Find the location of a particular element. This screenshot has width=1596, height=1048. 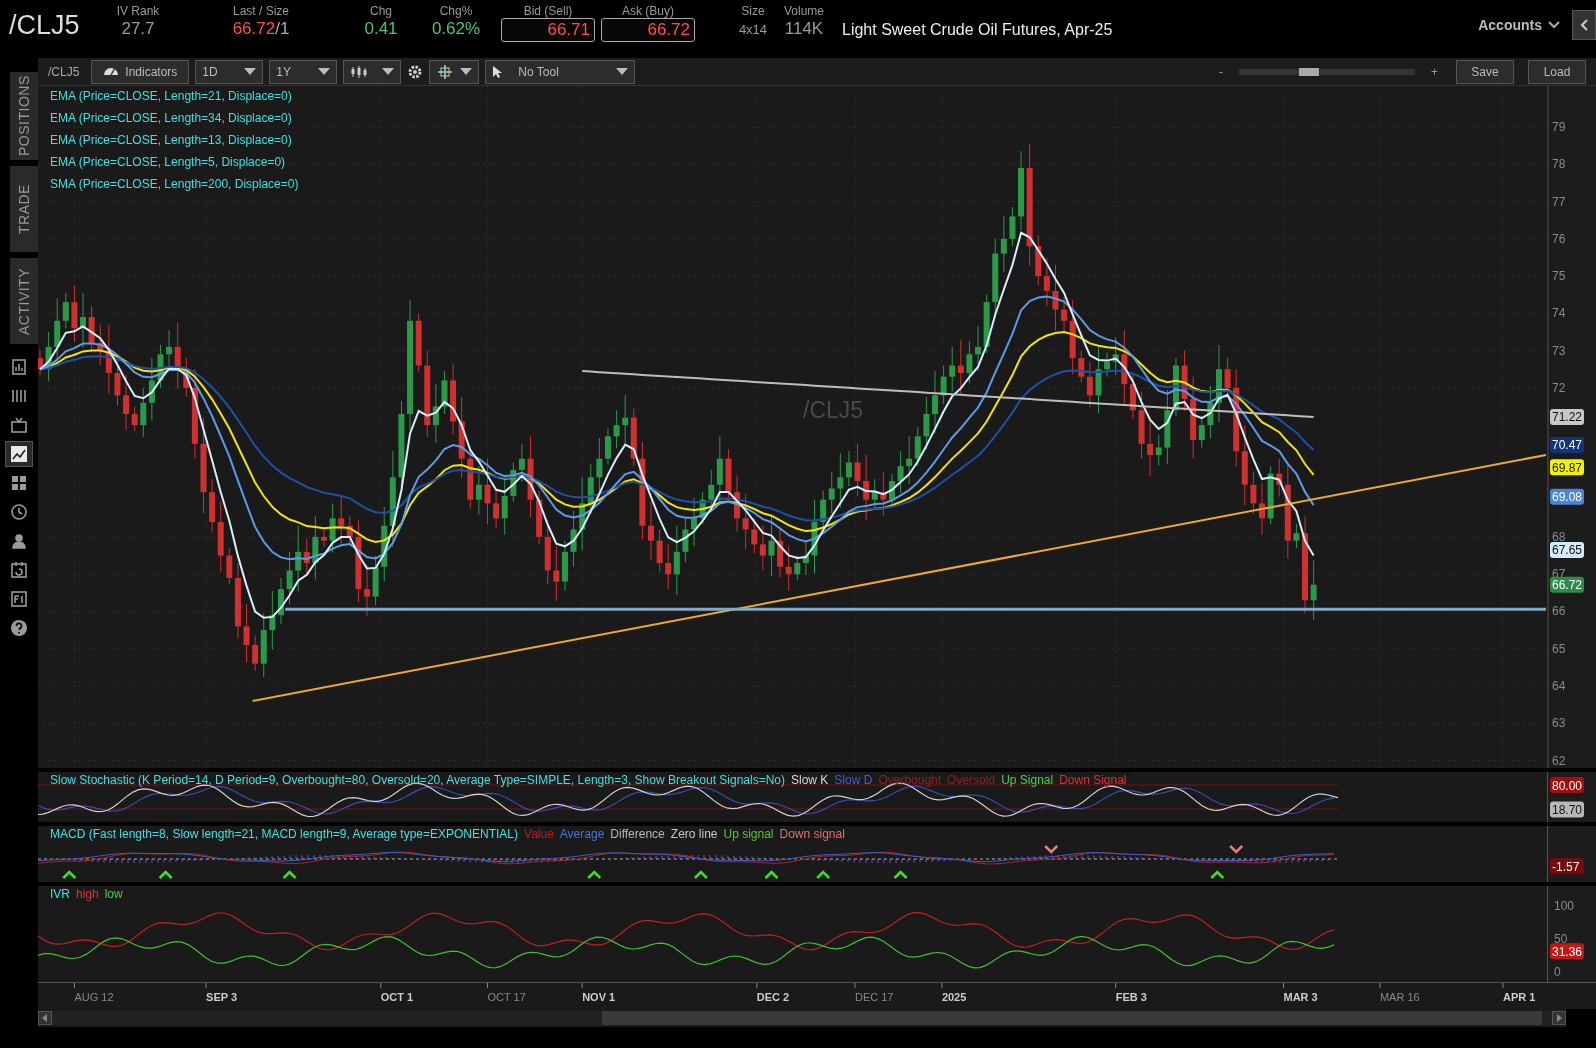

quote-label: IV Rank is located at coordinates (138, 11).